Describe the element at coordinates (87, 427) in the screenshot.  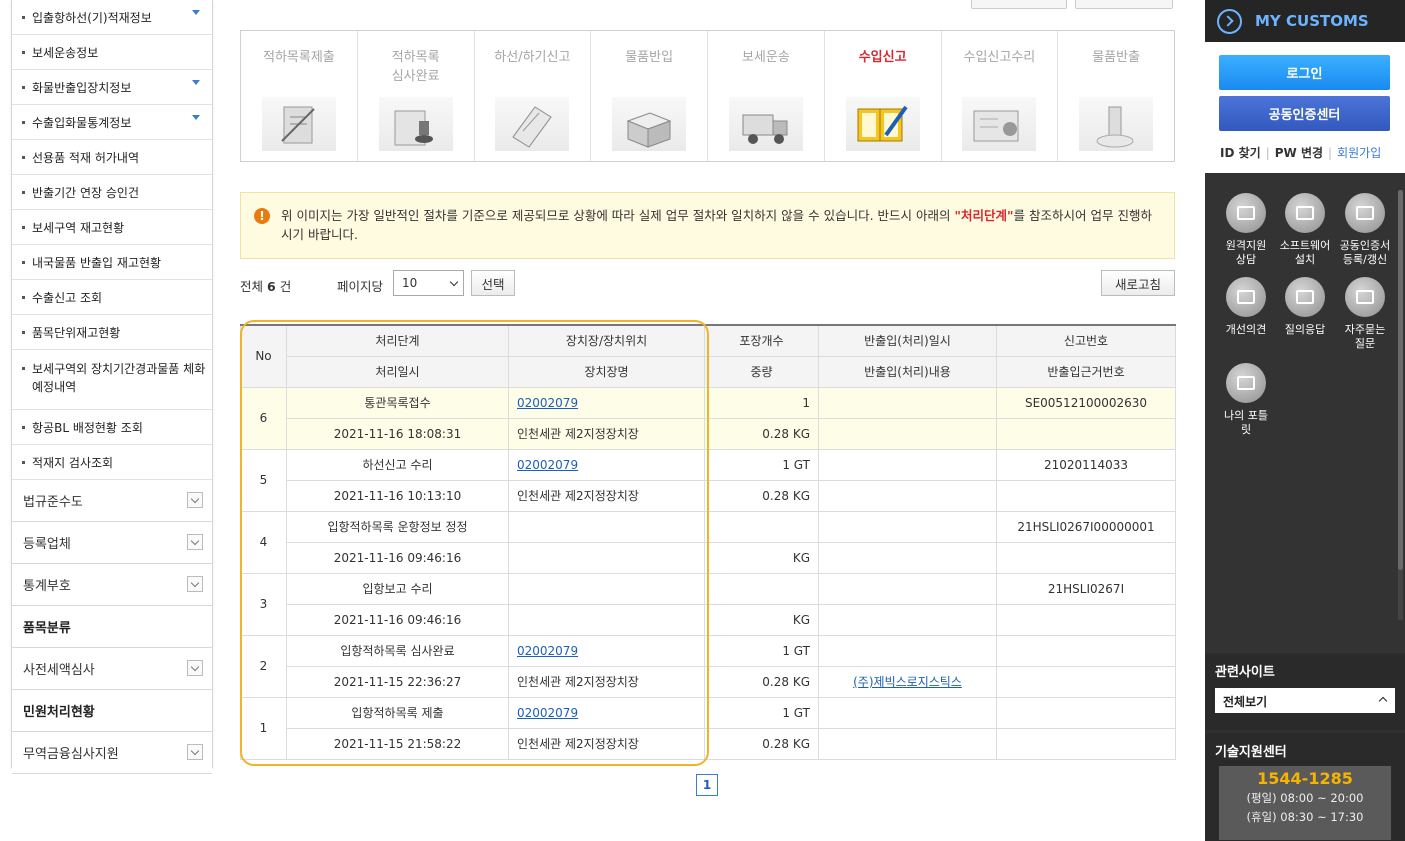
I see `sidebar-item-label: 항공BL 배정현황 조회` at that location.